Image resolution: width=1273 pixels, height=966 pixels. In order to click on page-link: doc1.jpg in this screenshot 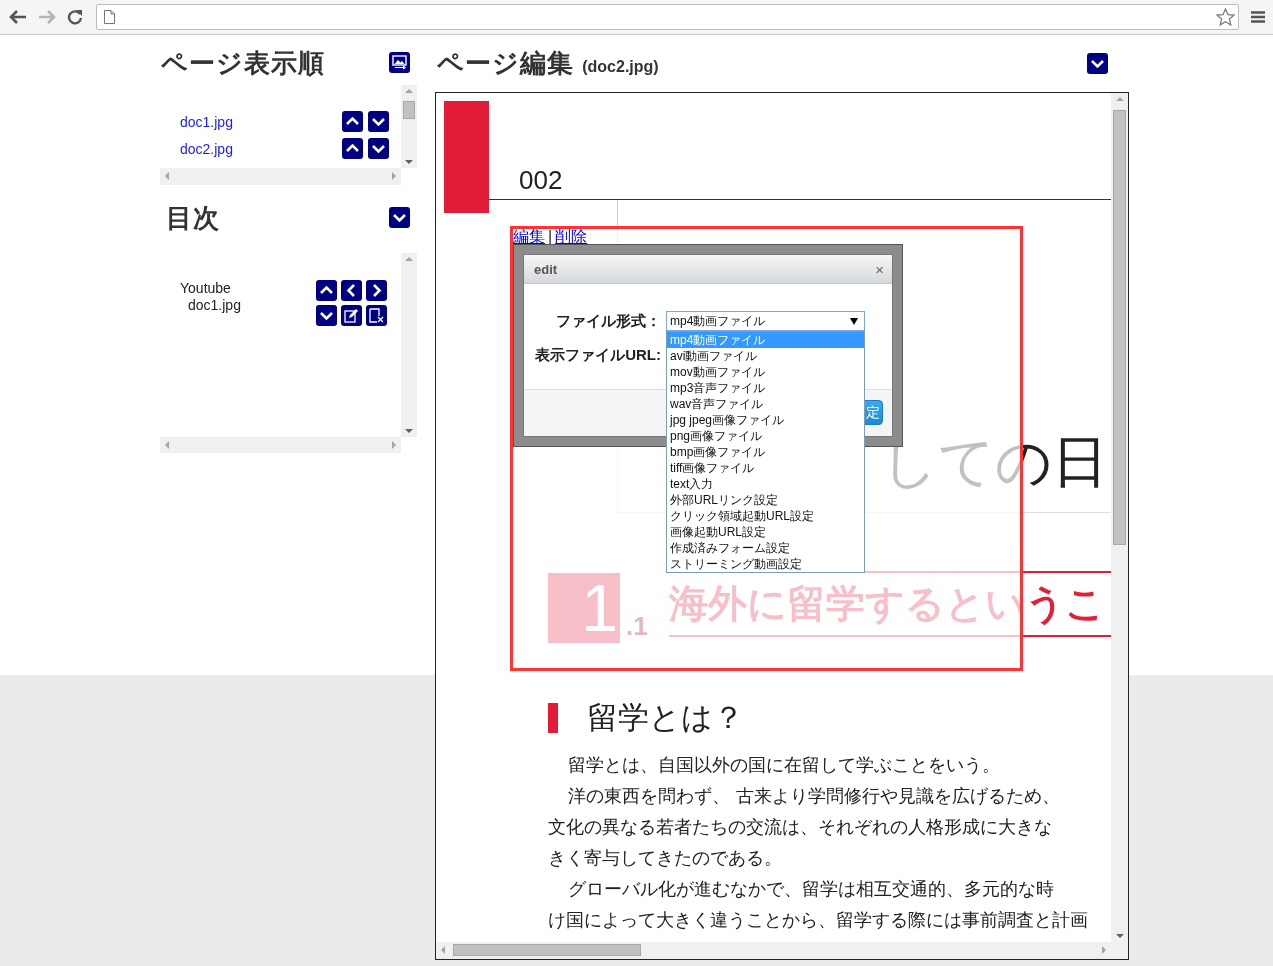, I will do `click(206, 121)`.